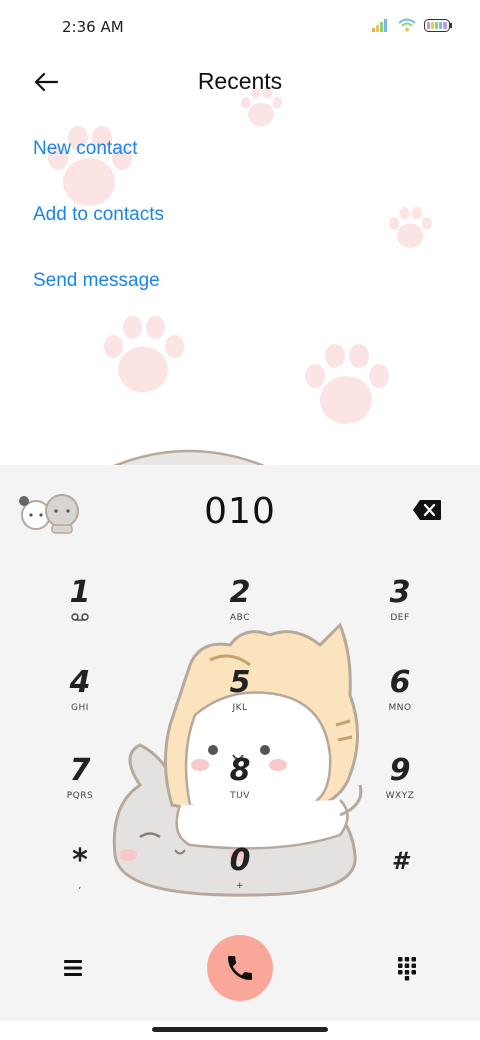 The width and height of the screenshot is (480, 1040). Describe the element at coordinates (240, 1029) in the screenshot. I see `home-indicator` at that location.